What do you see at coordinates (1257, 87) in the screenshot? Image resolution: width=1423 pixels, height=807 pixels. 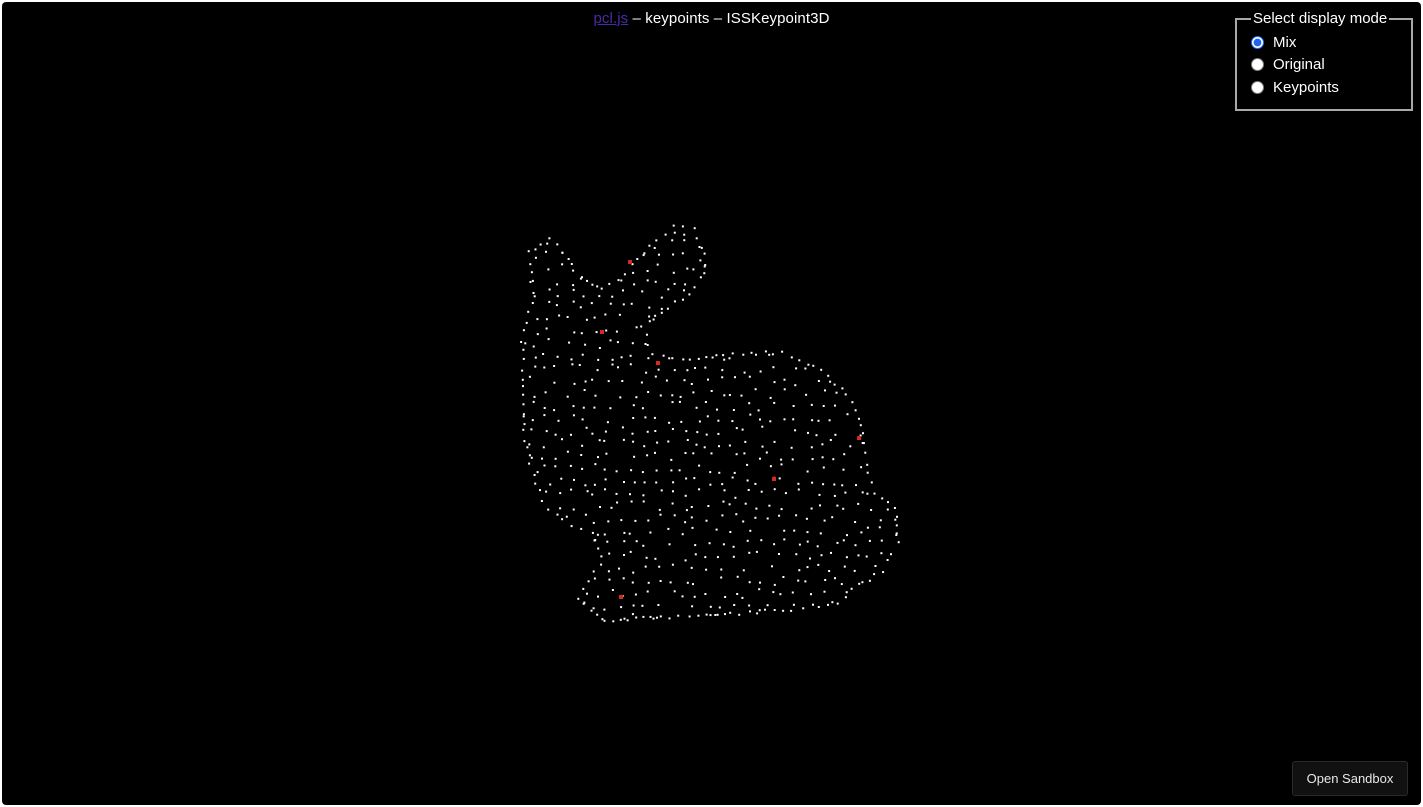 I see `mode-radio-keypoints` at bounding box center [1257, 87].